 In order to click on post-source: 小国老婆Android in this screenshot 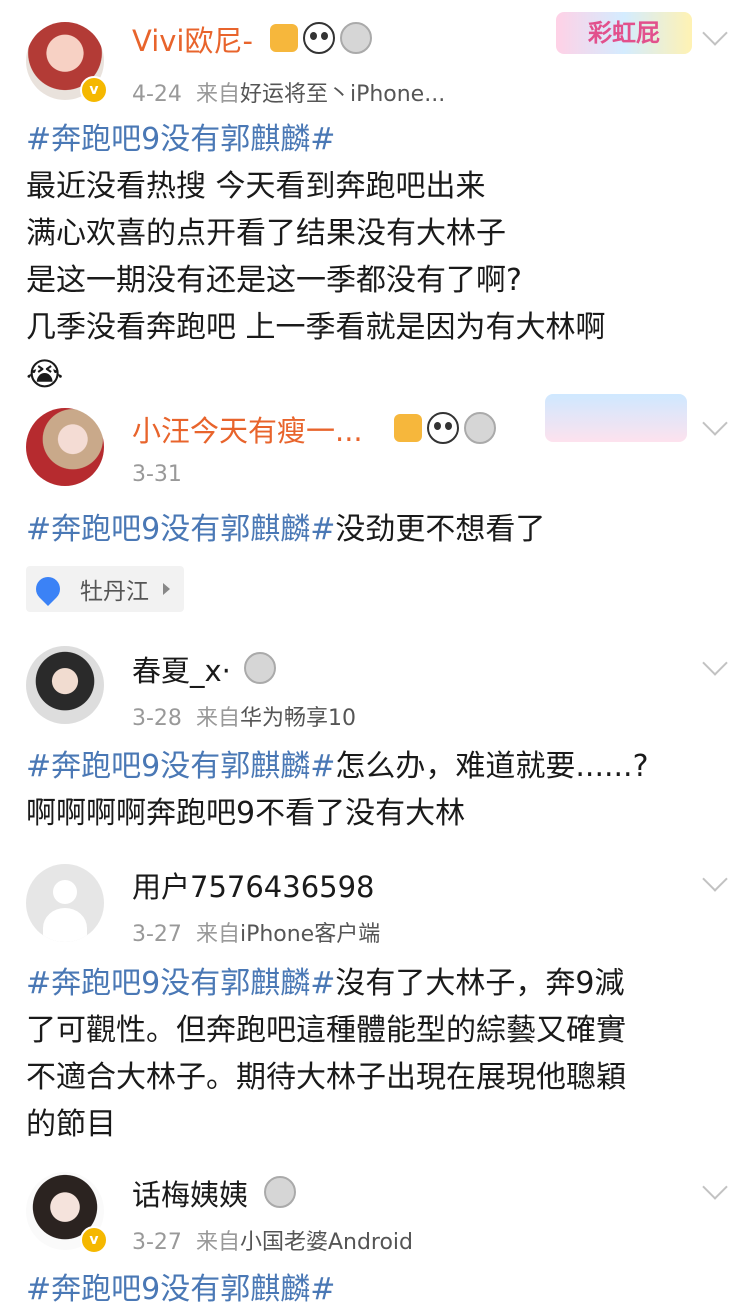, I will do `click(326, 1242)`.